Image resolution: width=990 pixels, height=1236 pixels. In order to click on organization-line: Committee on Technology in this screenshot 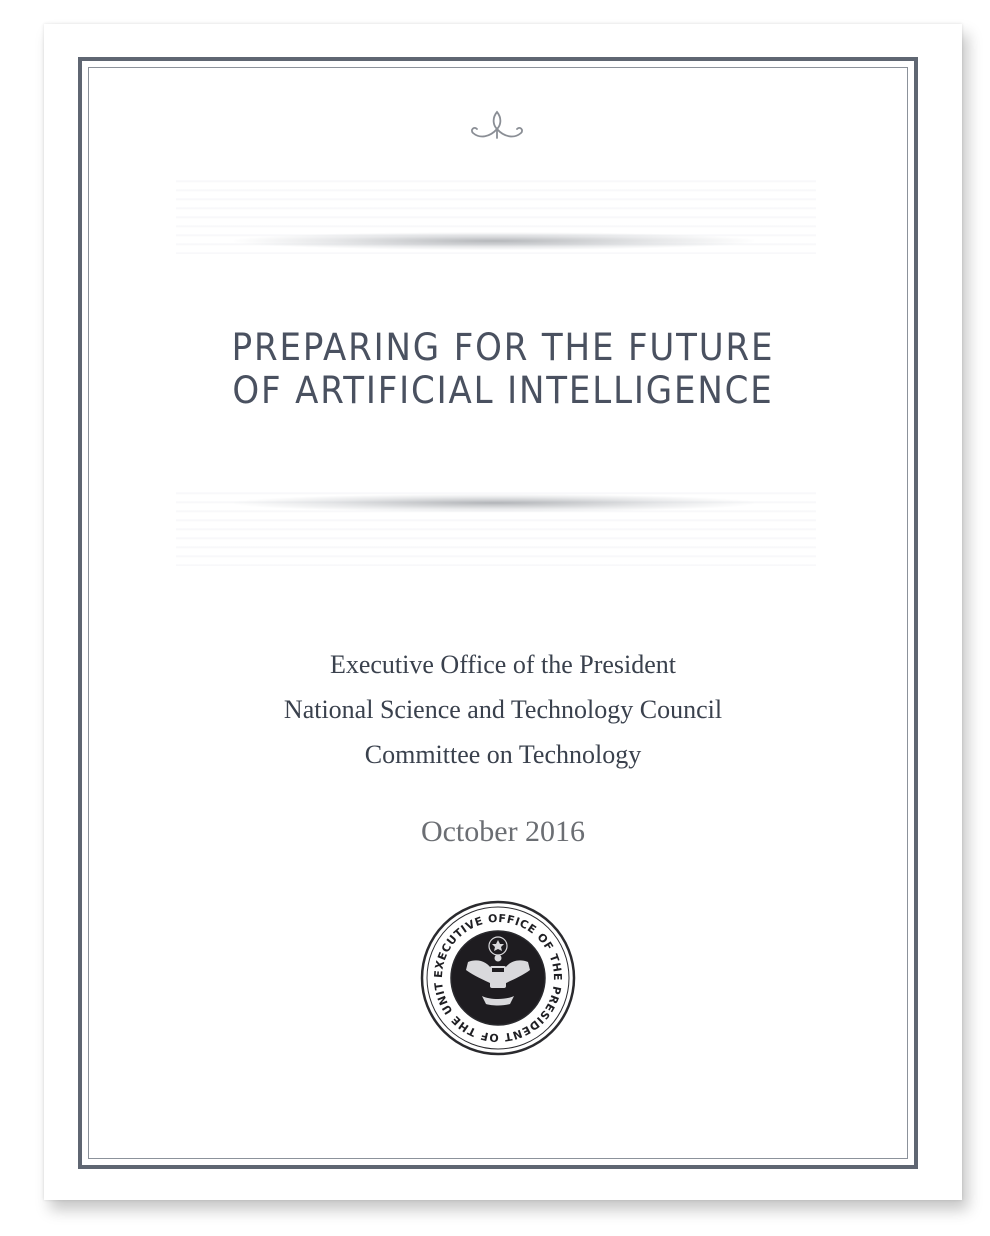, I will do `click(503, 754)`.